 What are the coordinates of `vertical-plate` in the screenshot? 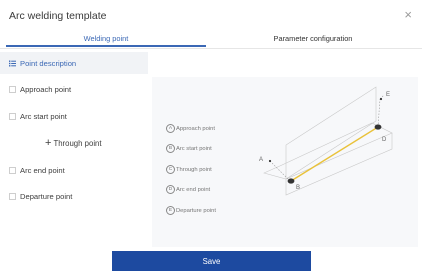 It's located at (331, 133).